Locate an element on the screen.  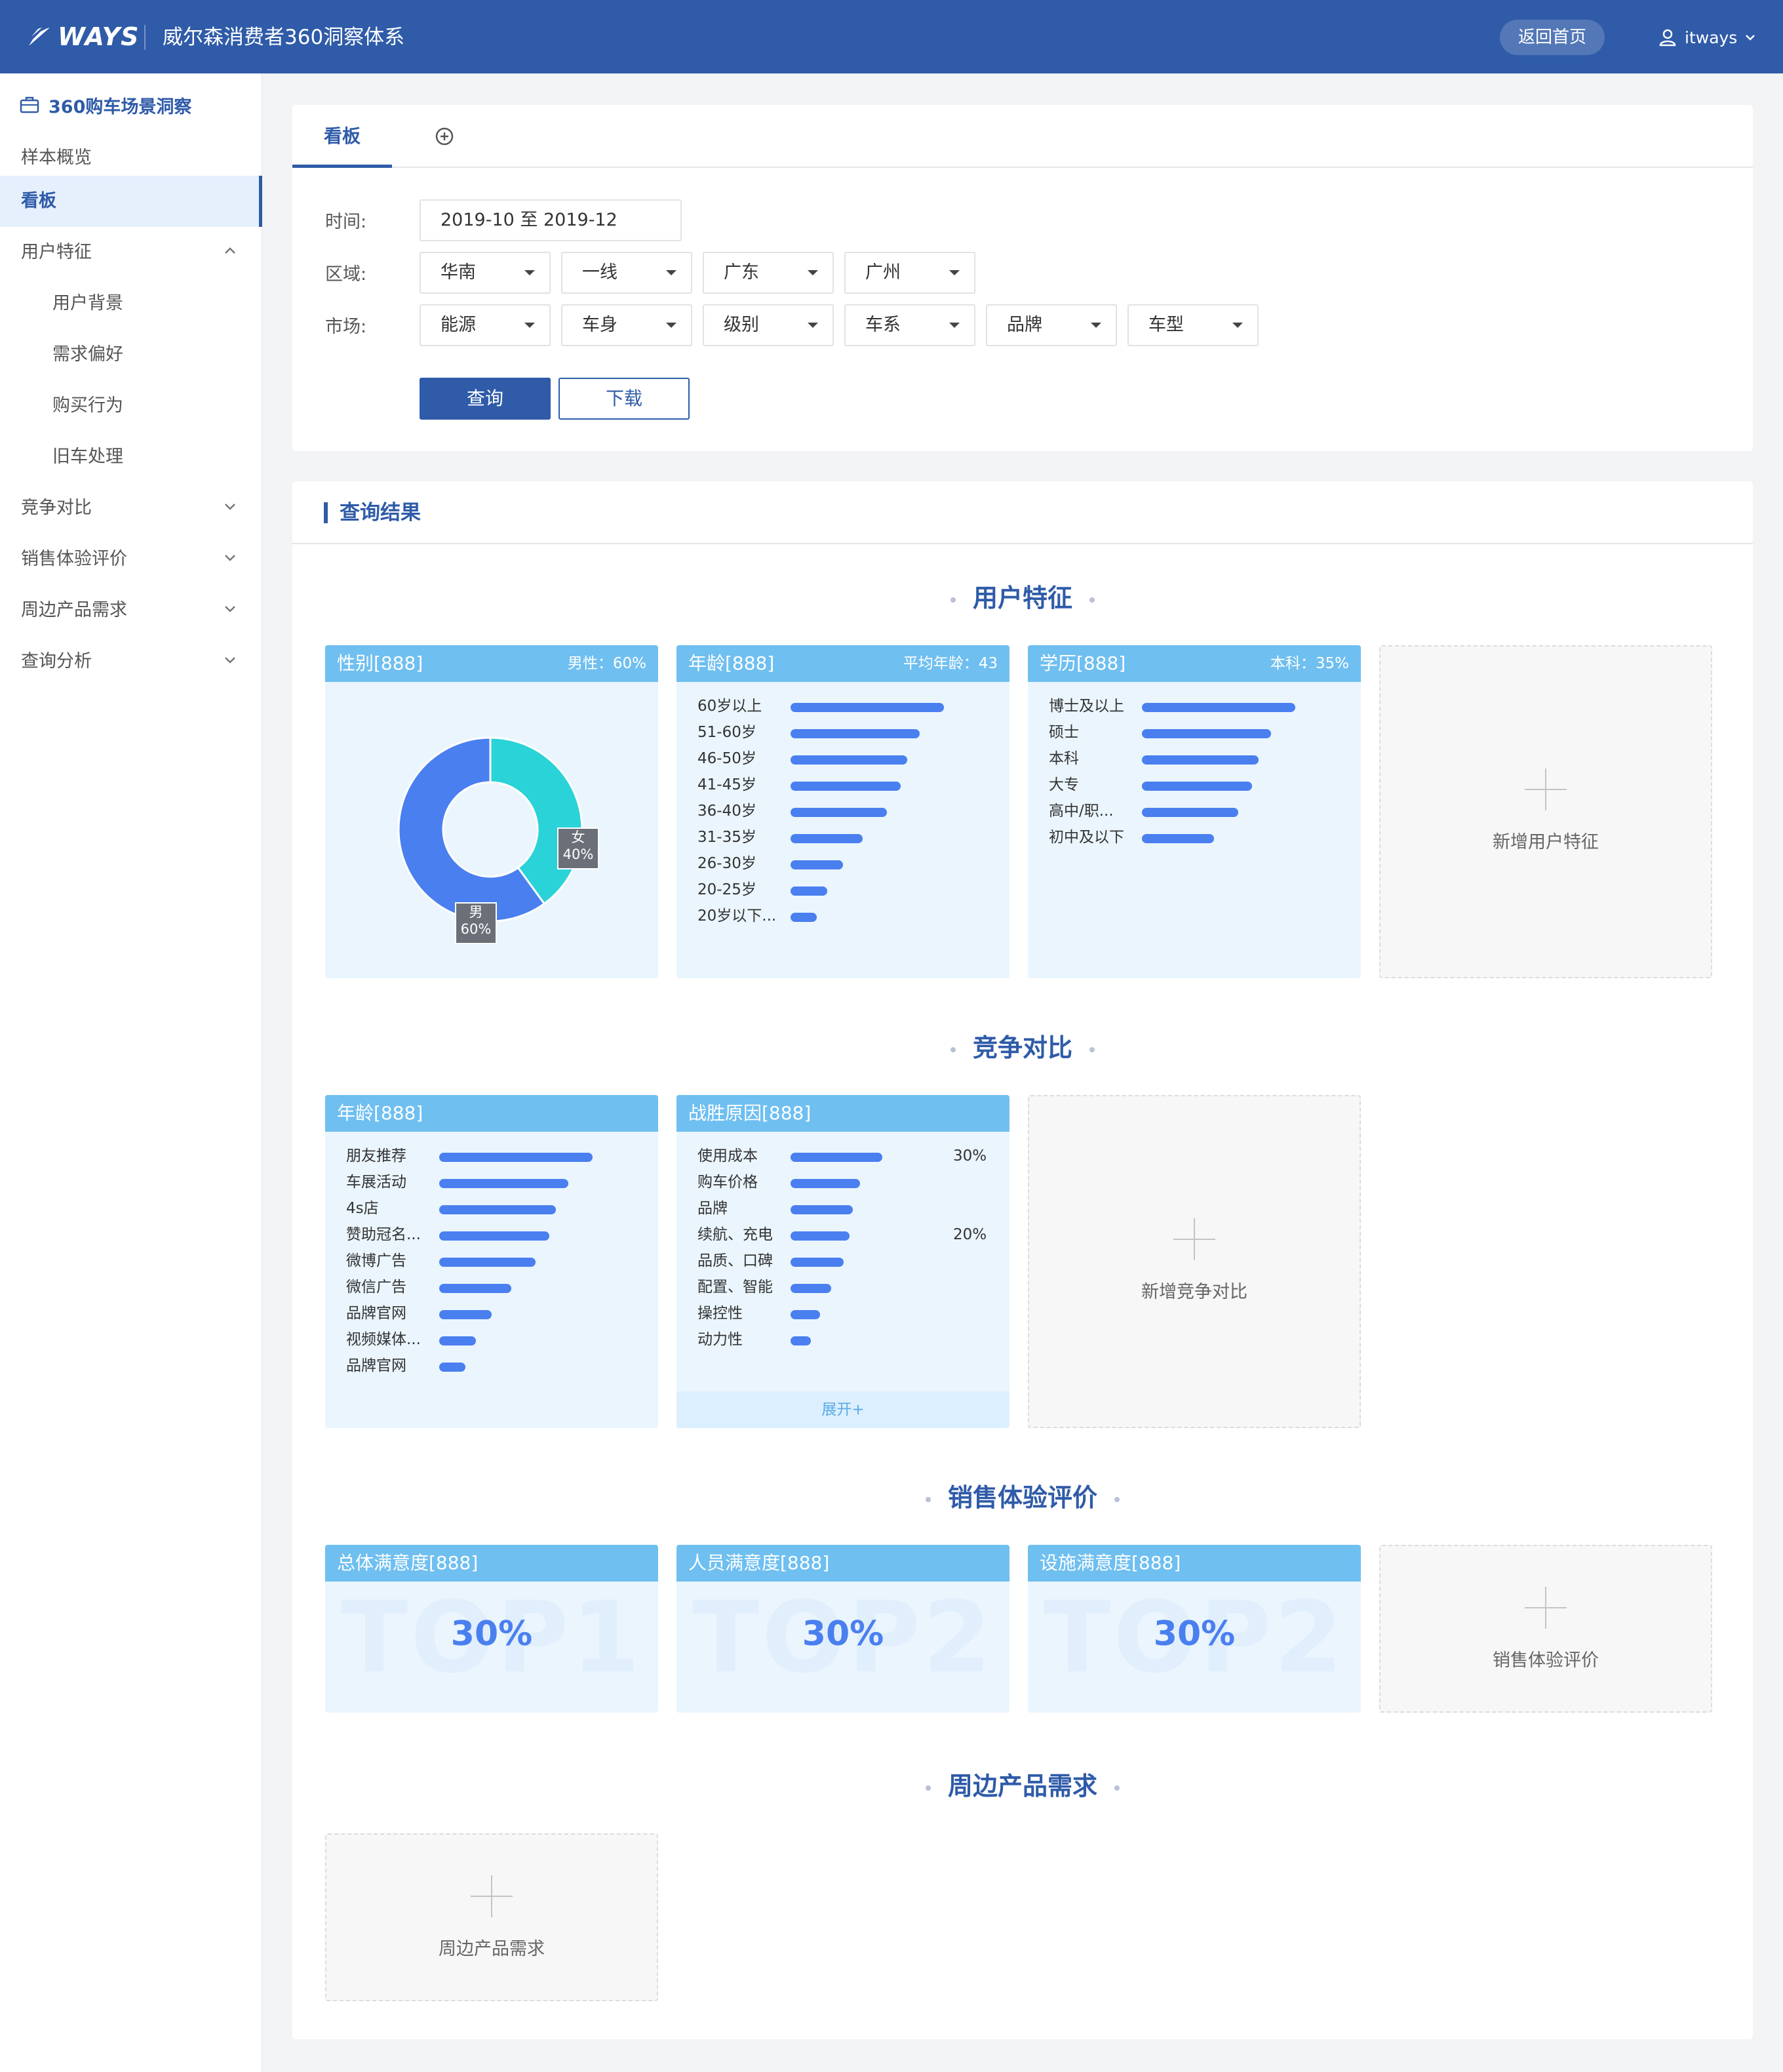
bar-row: 36-40岁 is located at coordinates (792, 811).